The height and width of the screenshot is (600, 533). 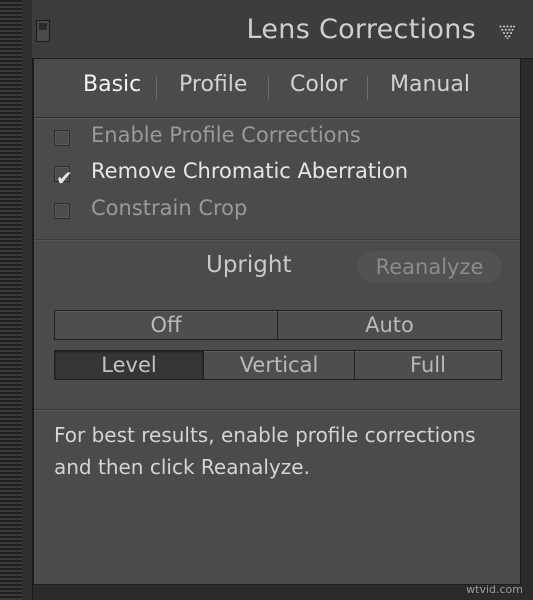 I want to click on checkbox-label: Enable Profile Corrections, so click(x=226, y=135).